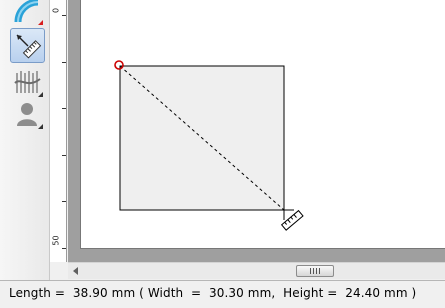 The height and width of the screenshot is (308, 445). What do you see at coordinates (75, 271) in the screenshot?
I see `scroll-left-arrow-icon` at bounding box center [75, 271].